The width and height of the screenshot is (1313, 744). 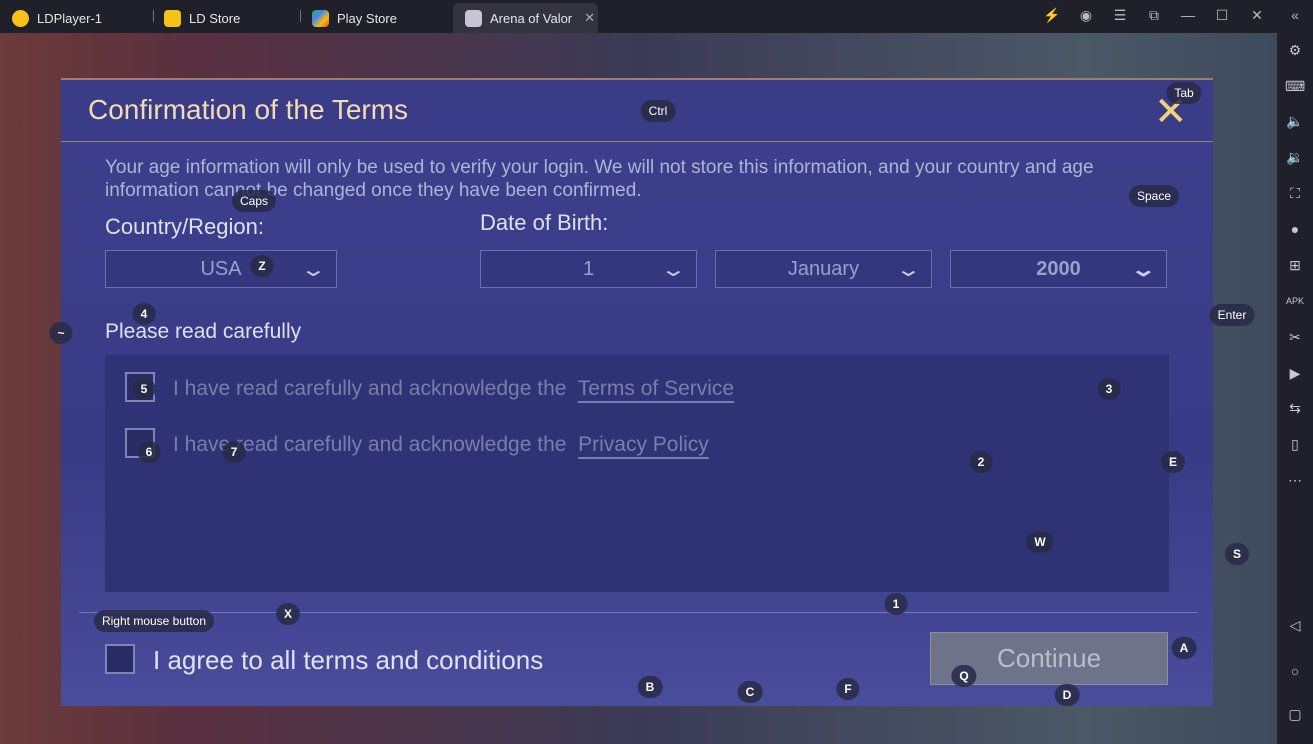 What do you see at coordinates (473, 18) in the screenshot?
I see `game-icon` at bounding box center [473, 18].